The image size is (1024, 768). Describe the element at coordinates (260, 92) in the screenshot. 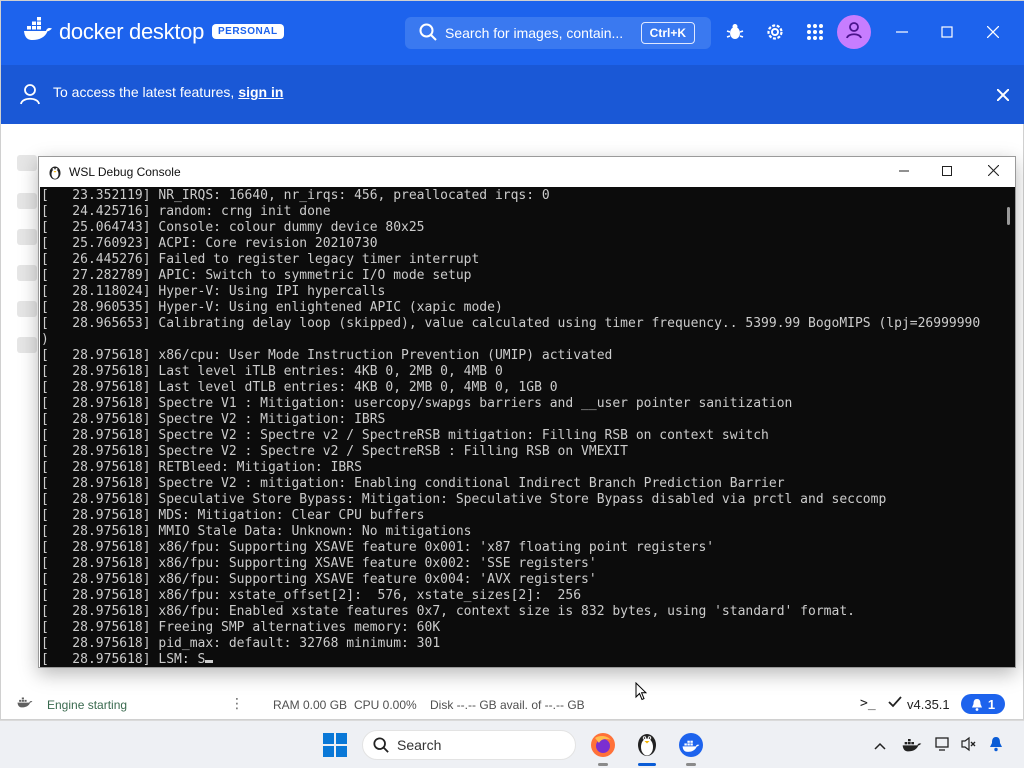

I see `sign-in-link: sign in` at that location.